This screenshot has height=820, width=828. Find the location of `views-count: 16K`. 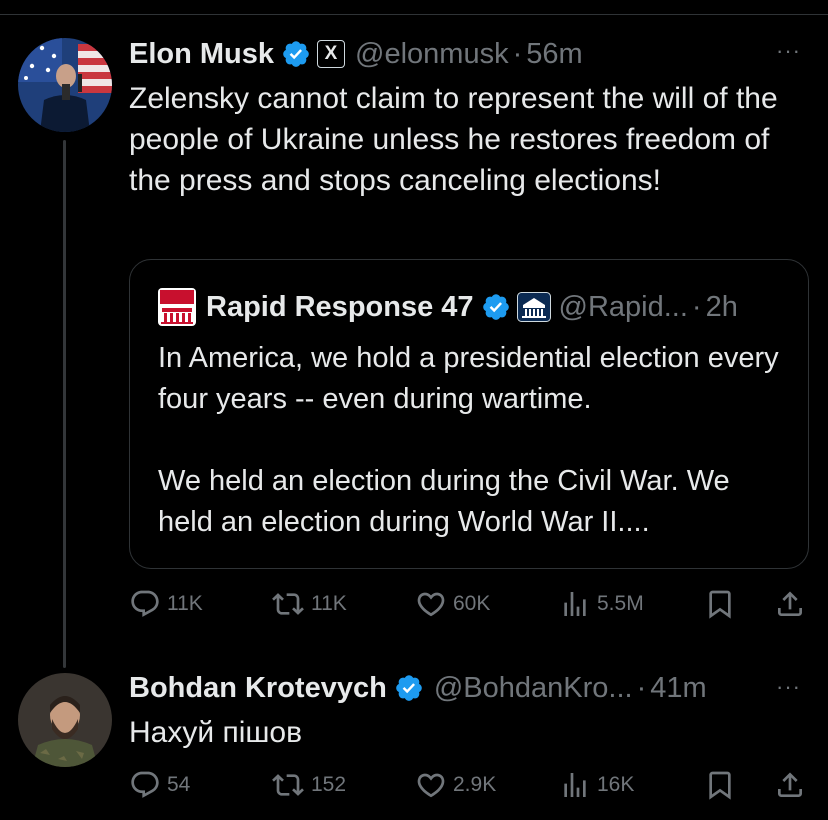

views-count: 16K is located at coordinates (616, 784).